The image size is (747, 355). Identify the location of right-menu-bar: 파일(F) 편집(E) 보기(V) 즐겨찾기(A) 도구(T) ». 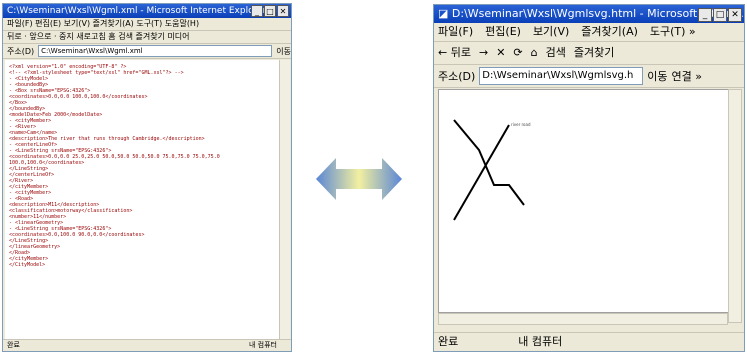
(589, 32).